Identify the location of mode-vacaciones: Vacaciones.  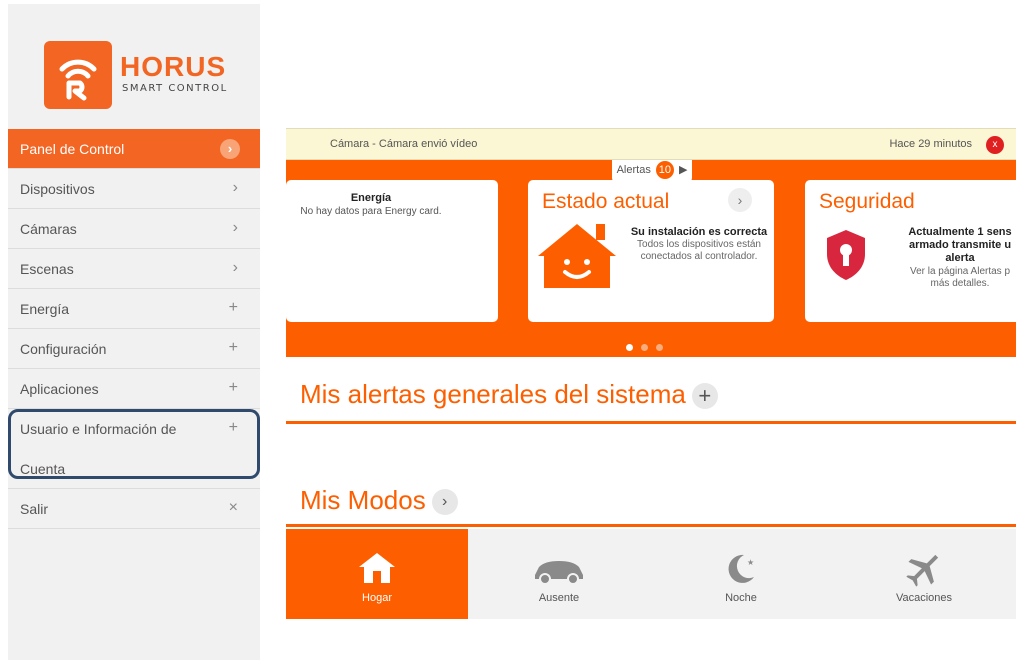
(924, 574).